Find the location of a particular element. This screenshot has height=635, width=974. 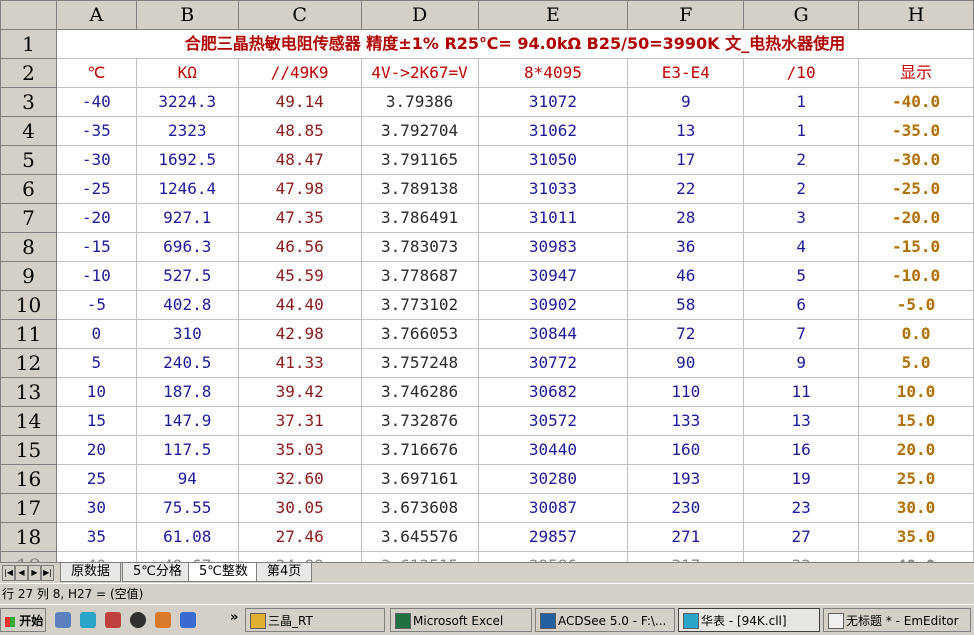

header-cell: ℃ is located at coordinates (96, 73).